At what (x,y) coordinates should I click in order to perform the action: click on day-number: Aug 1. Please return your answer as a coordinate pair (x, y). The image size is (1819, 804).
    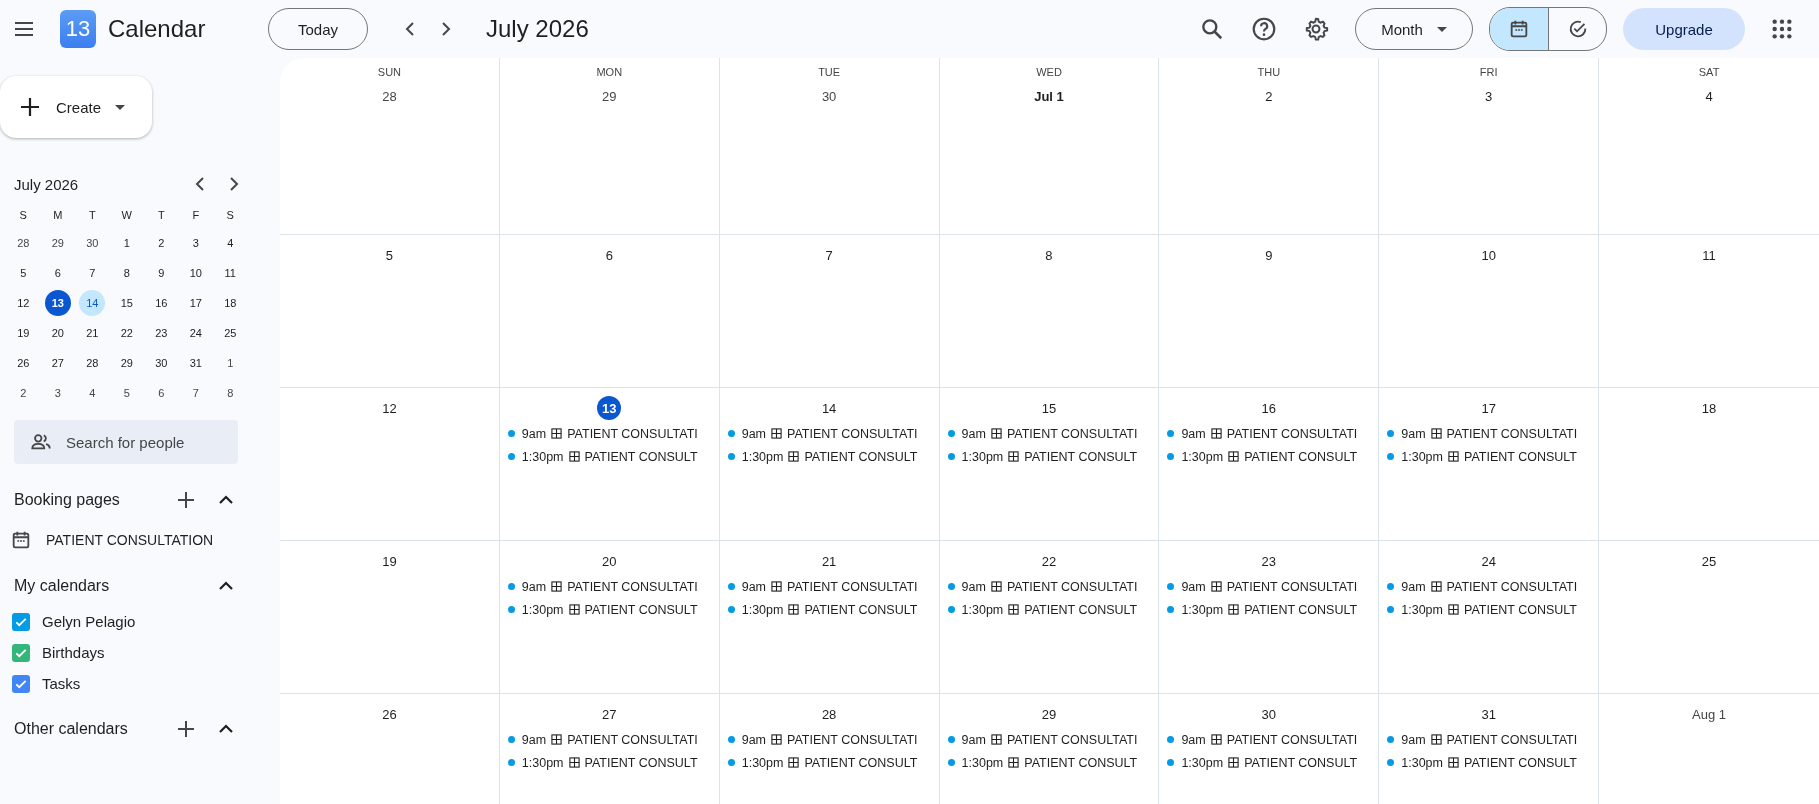
    Looking at the image, I should click on (1709, 714).